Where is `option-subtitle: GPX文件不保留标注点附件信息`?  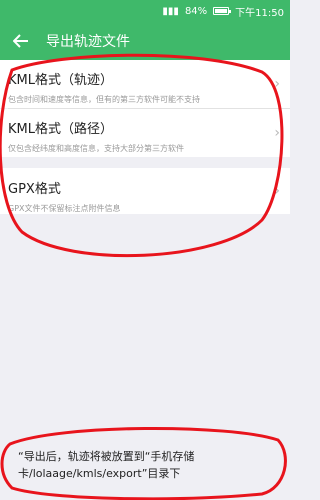 option-subtitle: GPX文件不保留标注点附件信息 is located at coordinates (64, 208).